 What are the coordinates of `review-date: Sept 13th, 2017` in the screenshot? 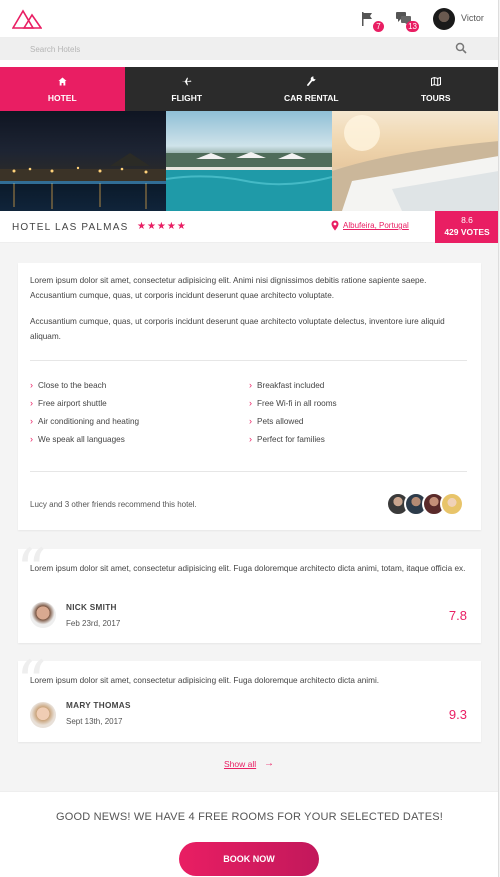 It's located at (94, 721).